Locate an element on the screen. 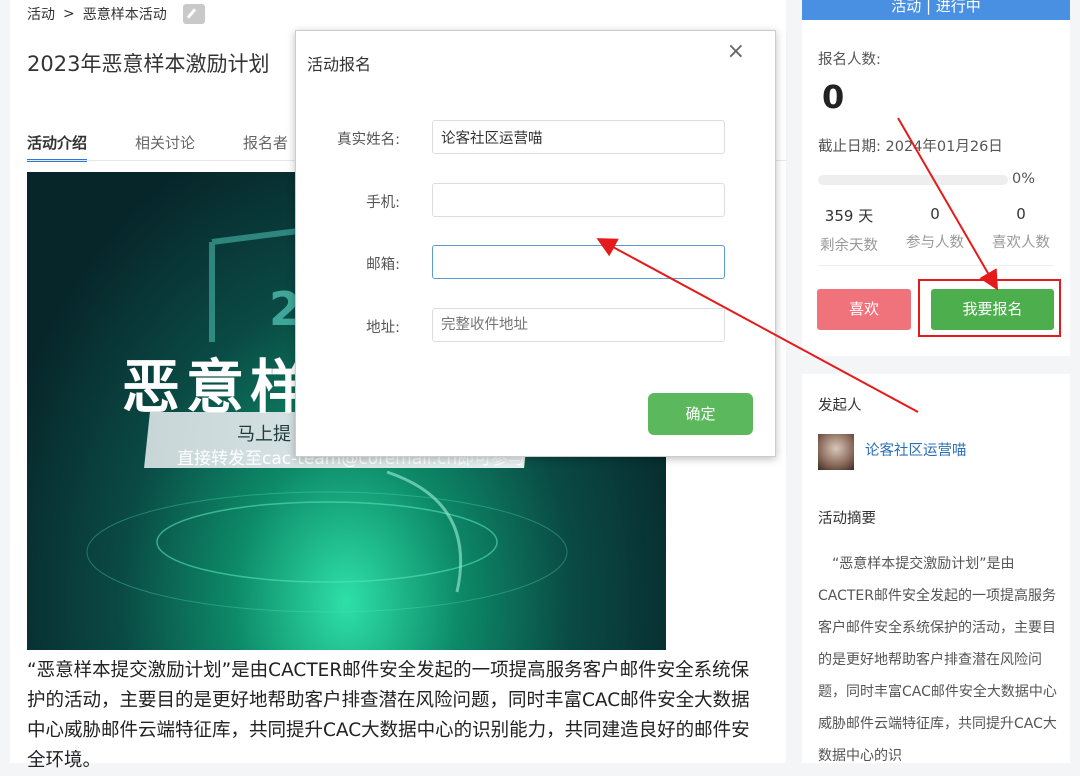 Image resolution: width=1080 pixels, height=776 pixels. close-icon: × is located at coordinates (736, 51).